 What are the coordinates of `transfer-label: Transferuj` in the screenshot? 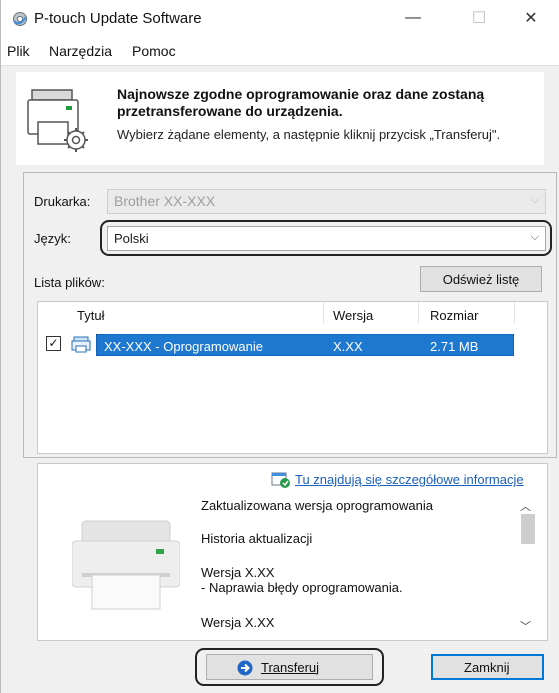 It's located at (290, 667).